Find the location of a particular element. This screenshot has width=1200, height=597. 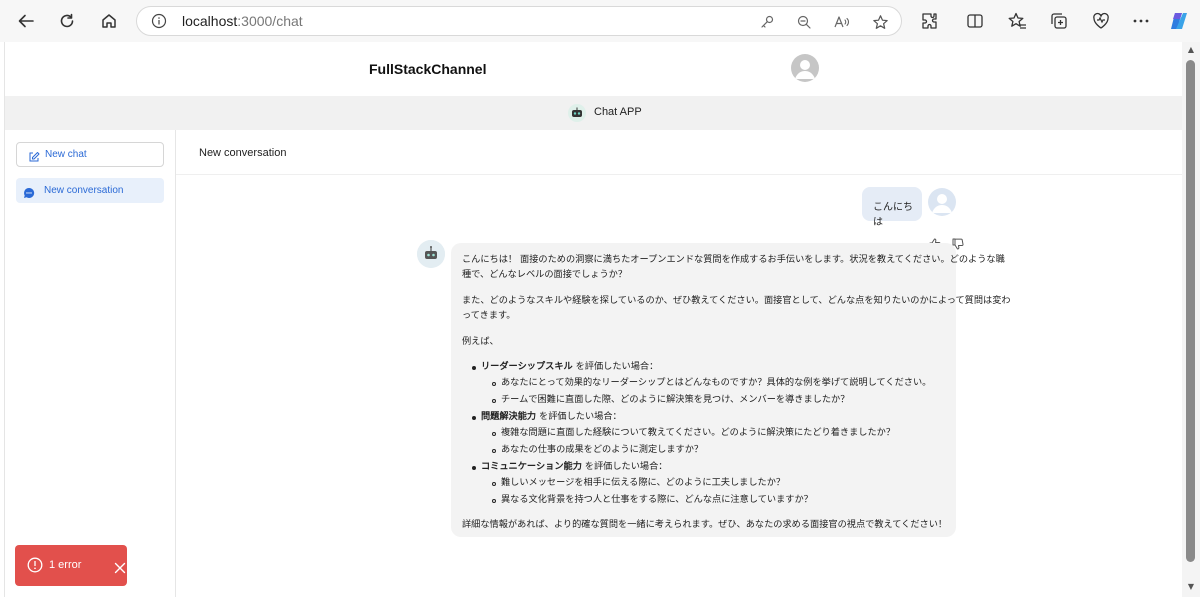

scrollbar-thumb is located at coordinates (1190, 311).